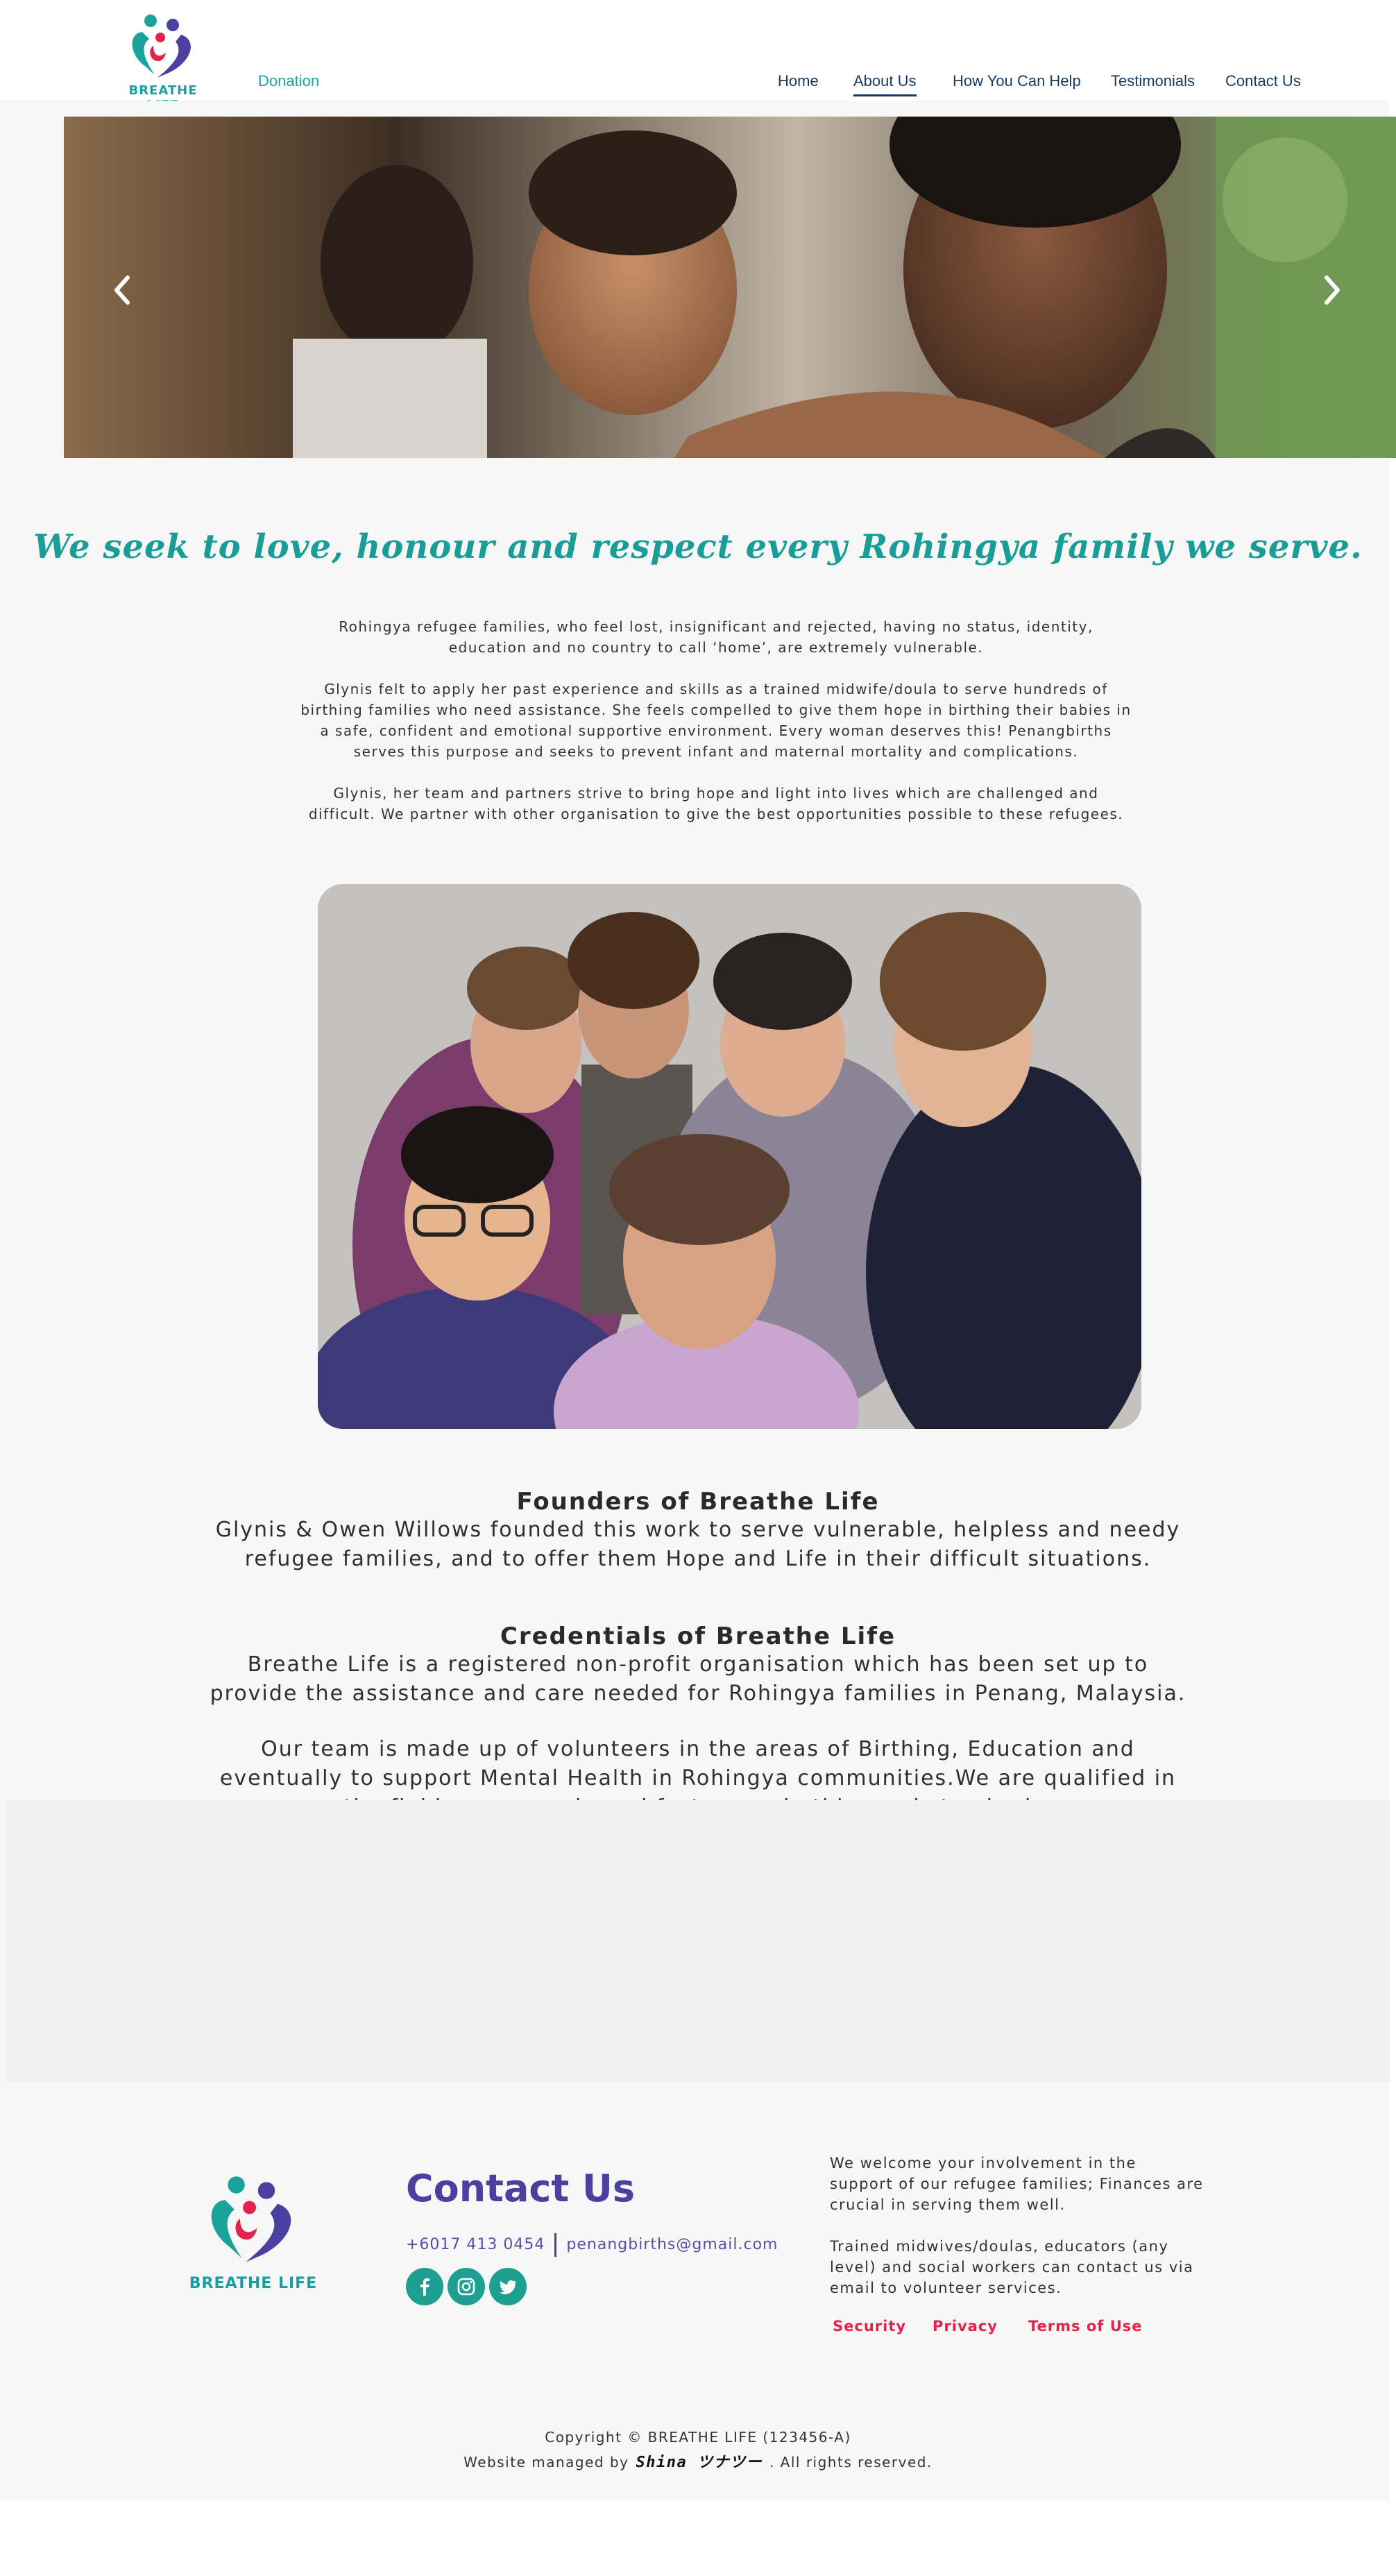 Image resolution: width=1396 pixels, height=2576 pixels. Describe the element at coordinates (546, 2463) in the screenshot. I see `managed-prefix: Website managed by` at that location.